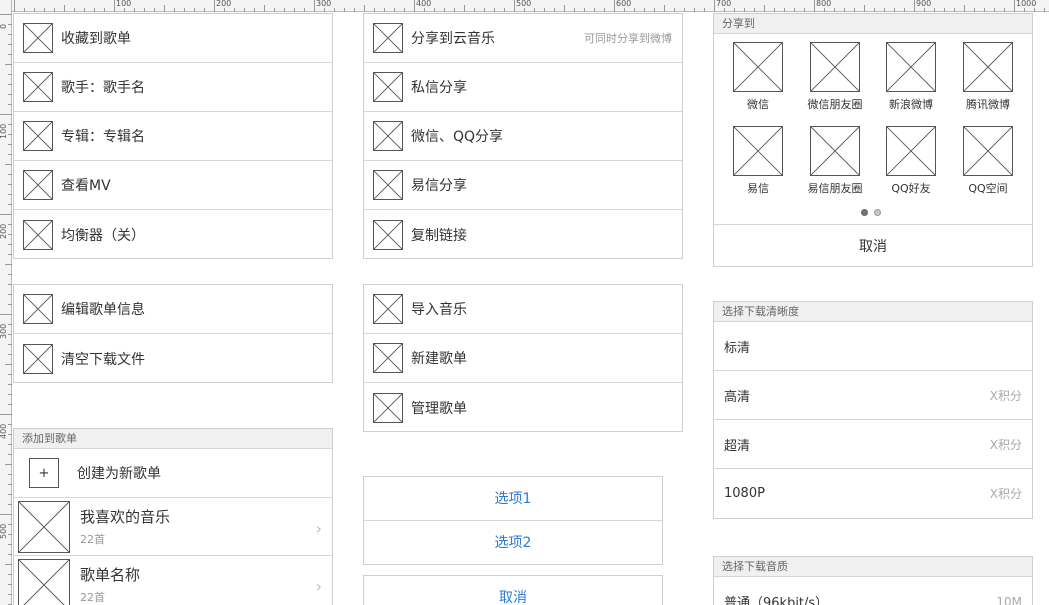 This screenshot has height=605, width=1049. I want to click on create-playlist-button: + 创建为新歌单, so click(173, 473).